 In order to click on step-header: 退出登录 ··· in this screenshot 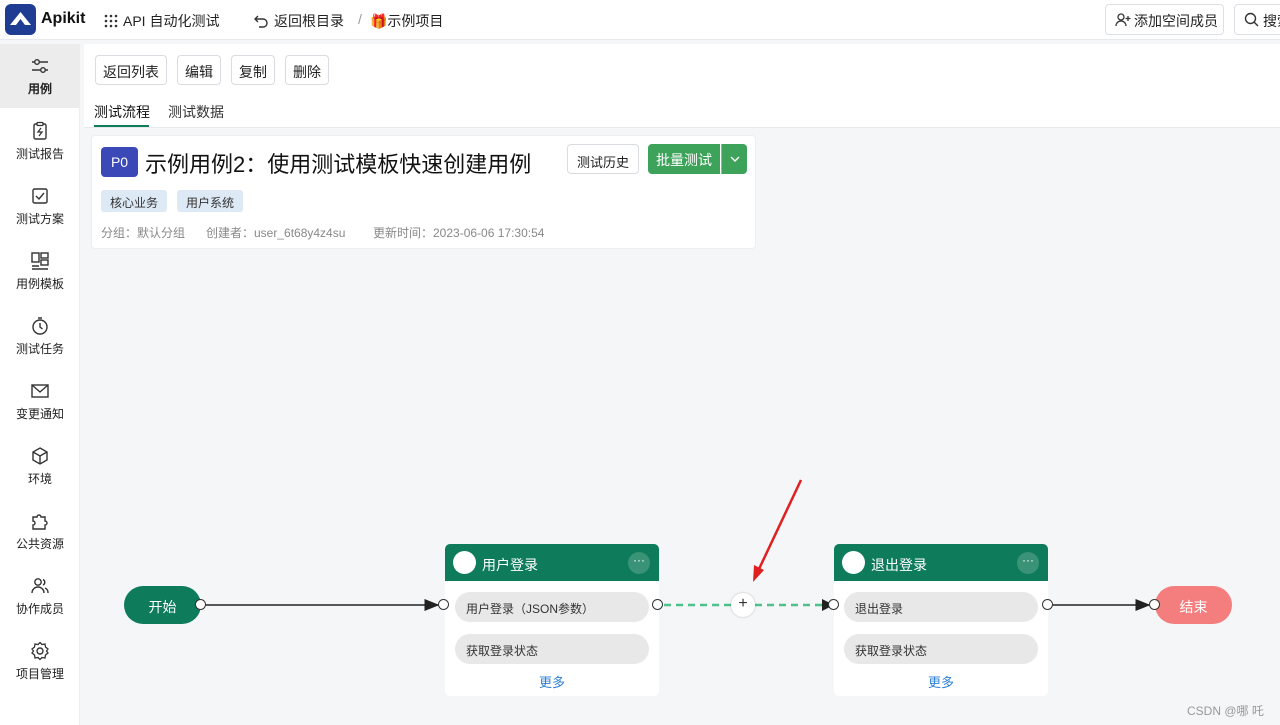, I will do `click(941, 562)`.